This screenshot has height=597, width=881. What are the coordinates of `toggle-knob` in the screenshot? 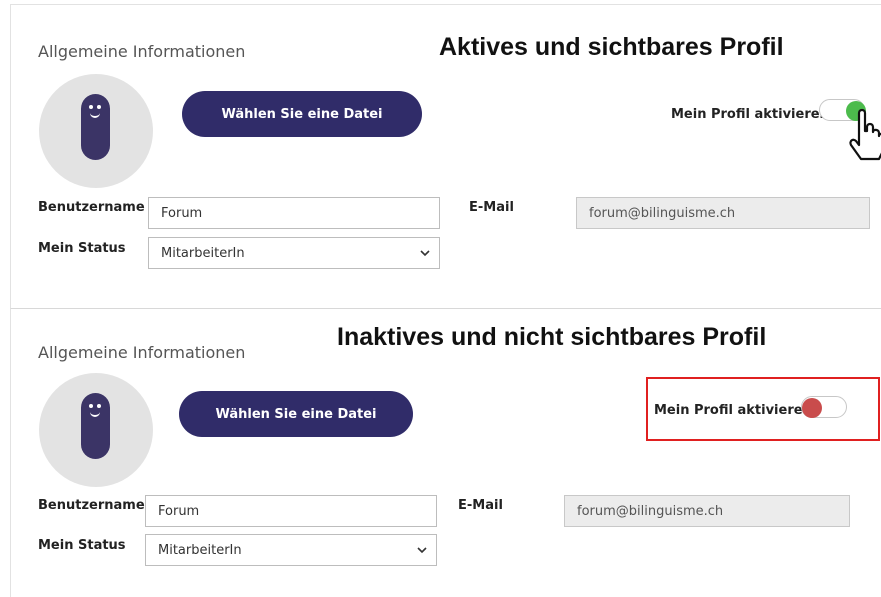 It's located at (812, 408).